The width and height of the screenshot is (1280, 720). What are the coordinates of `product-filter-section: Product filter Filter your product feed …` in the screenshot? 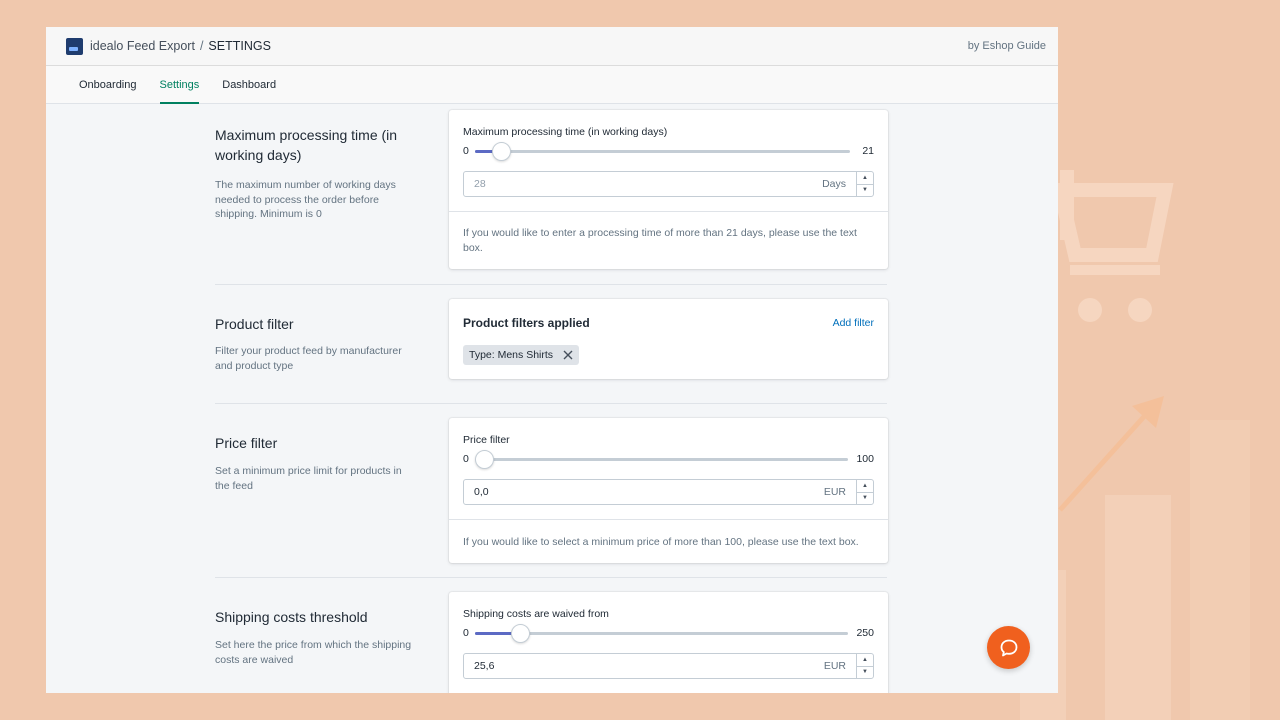 It's located at (551, 344).